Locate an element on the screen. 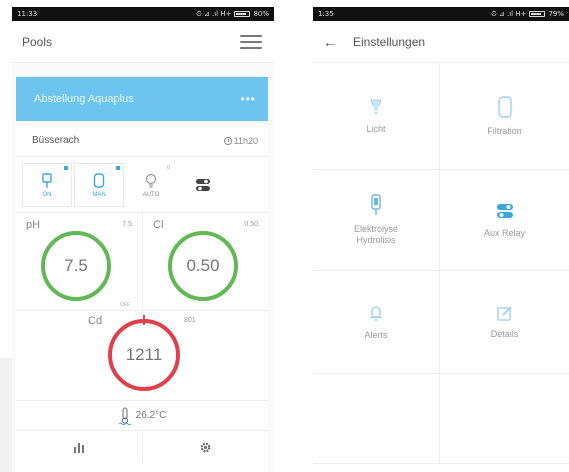 The height and width of the screenshot is (472, 569). bulb-indicator: 0 is located at coordinates (168, 168).